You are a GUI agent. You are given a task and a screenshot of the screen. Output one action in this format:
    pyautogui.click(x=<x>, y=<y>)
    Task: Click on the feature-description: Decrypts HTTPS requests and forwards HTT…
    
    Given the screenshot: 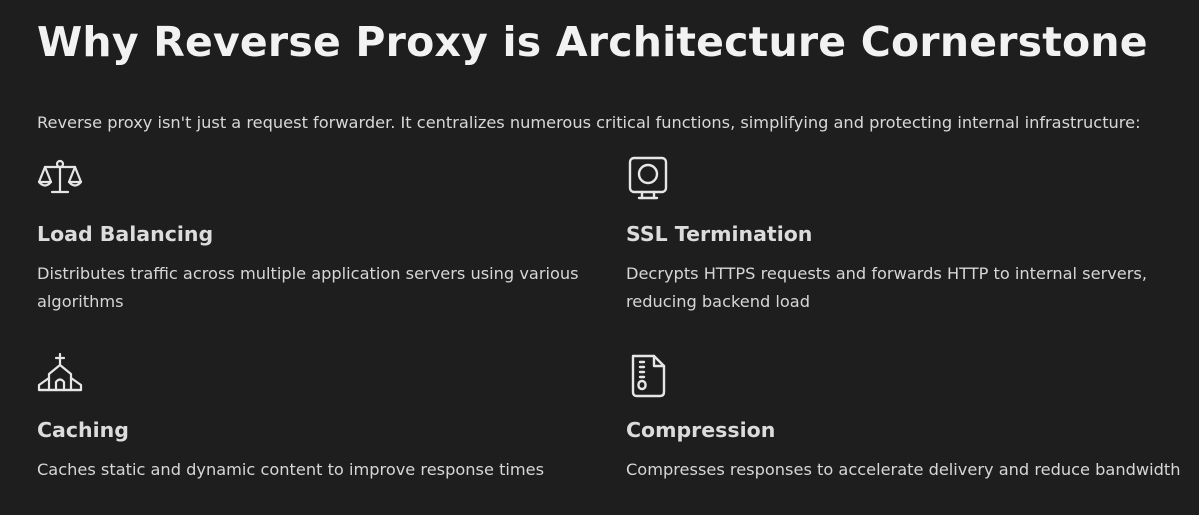 What is the action you would take?
    pyautogui.click(x=887, y=287)
    